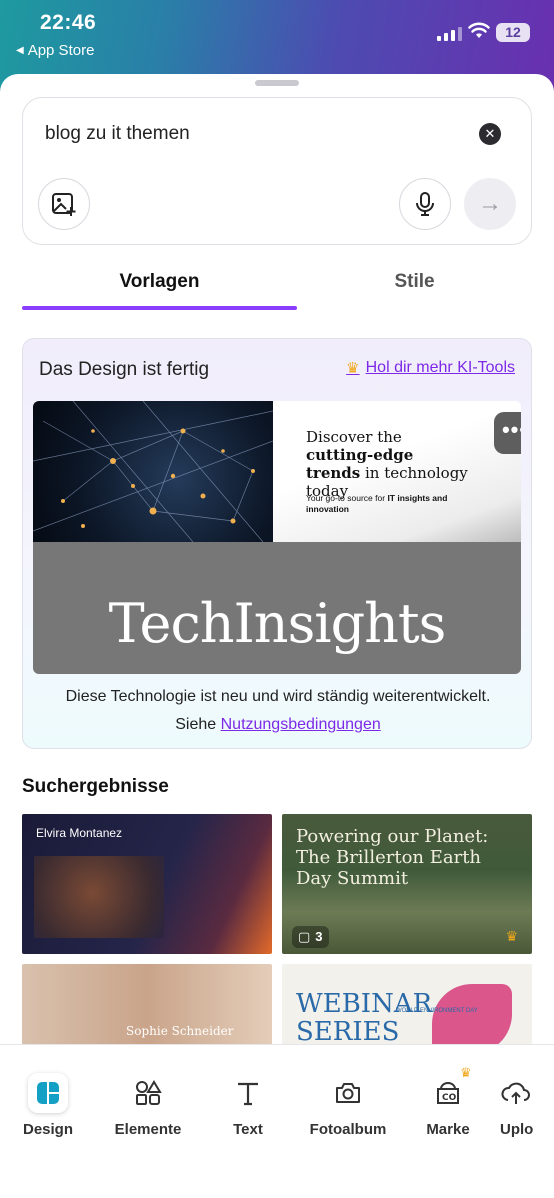 This screenshot has height=1198, width=554. Describe the element at coordinates (68, 22) in the screenshot. I see `clock: 22:46` at that location.